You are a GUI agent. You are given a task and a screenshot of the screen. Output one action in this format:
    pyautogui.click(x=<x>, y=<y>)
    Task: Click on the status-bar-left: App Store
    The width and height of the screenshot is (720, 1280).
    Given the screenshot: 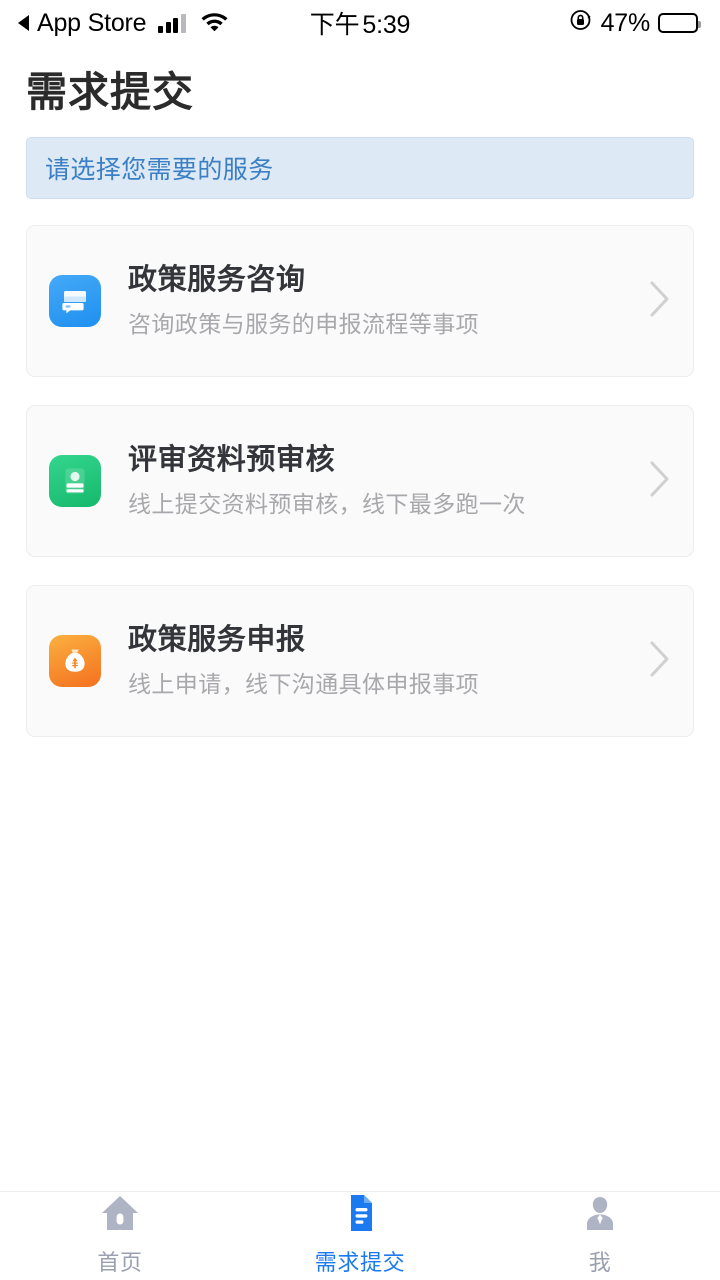 What is the action you would take?
    pyautogui.click(x=123, y=23)
    